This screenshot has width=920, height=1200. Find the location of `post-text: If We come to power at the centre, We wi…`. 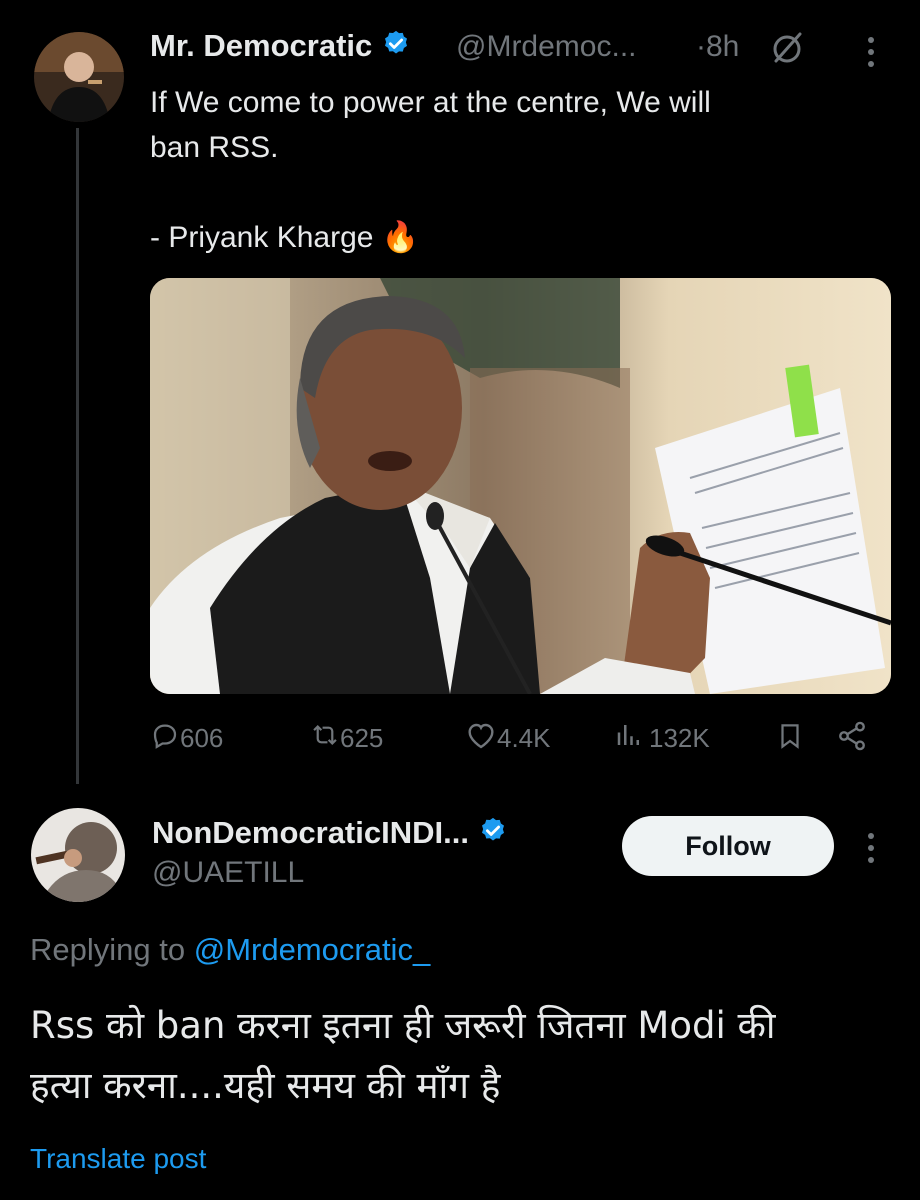

post-text: If We come to power at the centre, We wi… is located at coordinates (510, 170).